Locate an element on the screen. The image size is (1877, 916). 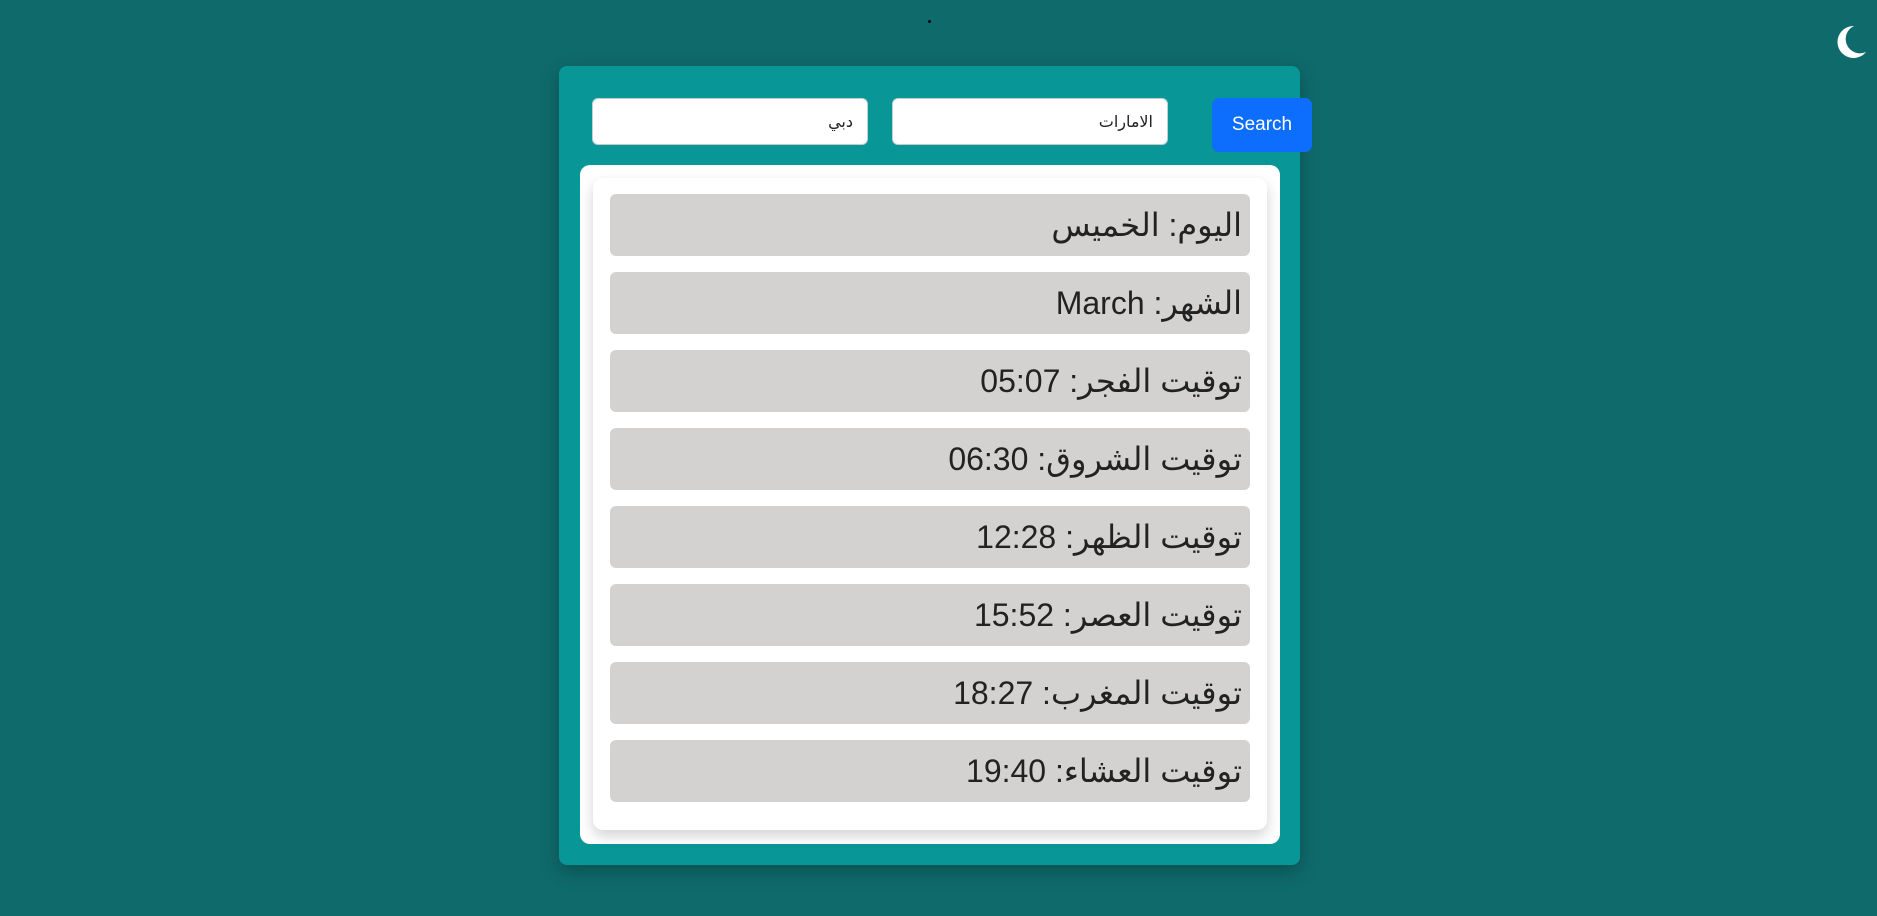
theme-toggle-button is located at coordinates (1850, 42).